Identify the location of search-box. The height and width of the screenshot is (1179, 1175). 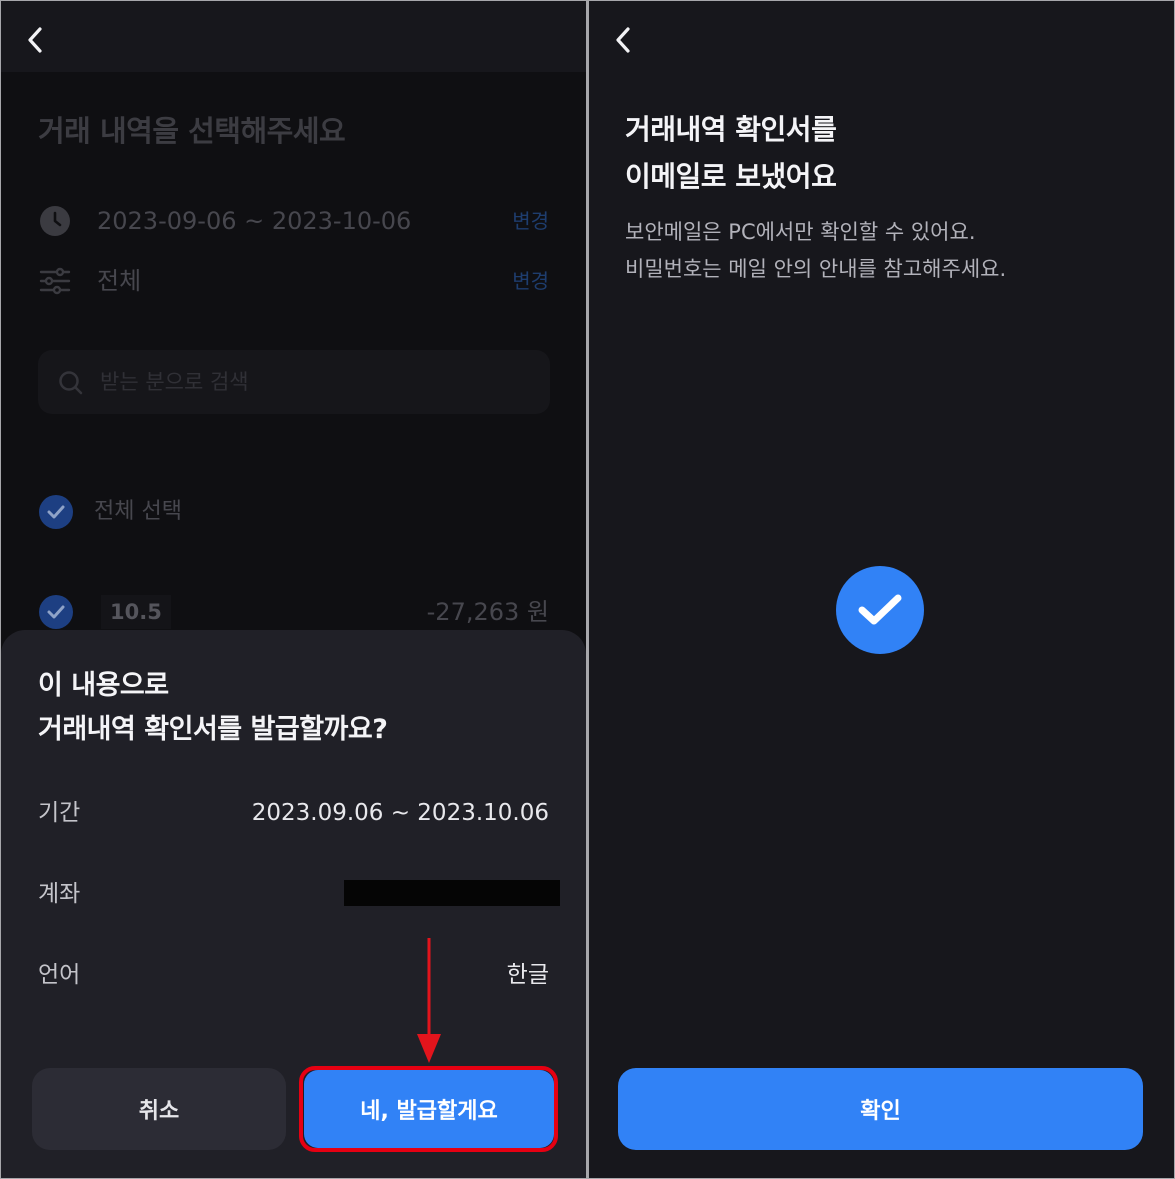
(294, 382).